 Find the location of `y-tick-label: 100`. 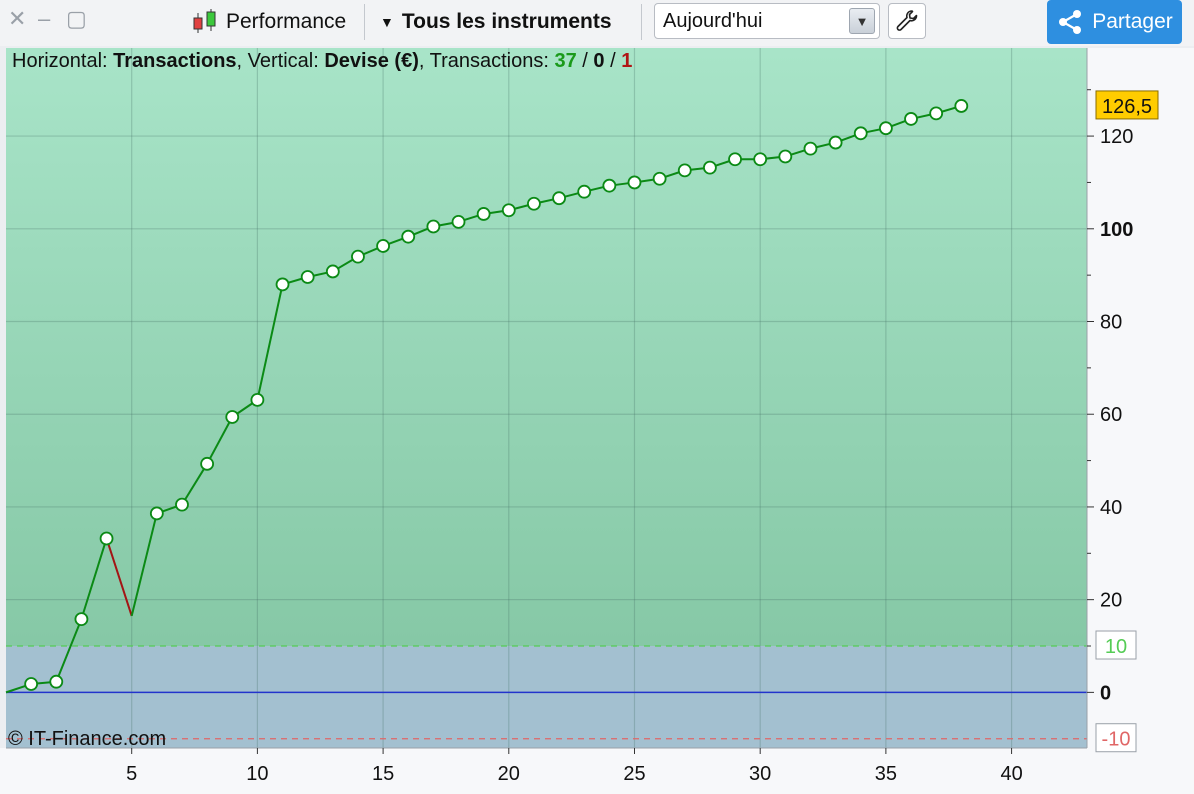

y-tick-label: 100 is located at coordinates (1116, 230).